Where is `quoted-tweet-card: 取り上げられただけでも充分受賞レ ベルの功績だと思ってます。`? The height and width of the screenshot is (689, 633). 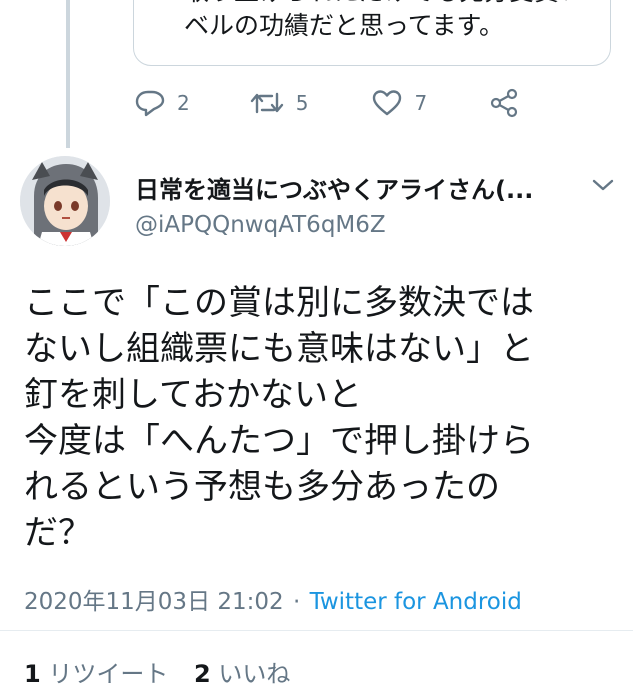 quoted-tweet-card: 取り上げられただけでも充分受賞レ ベルの功績だと思ってます。 is located at coordinates (372, 33).